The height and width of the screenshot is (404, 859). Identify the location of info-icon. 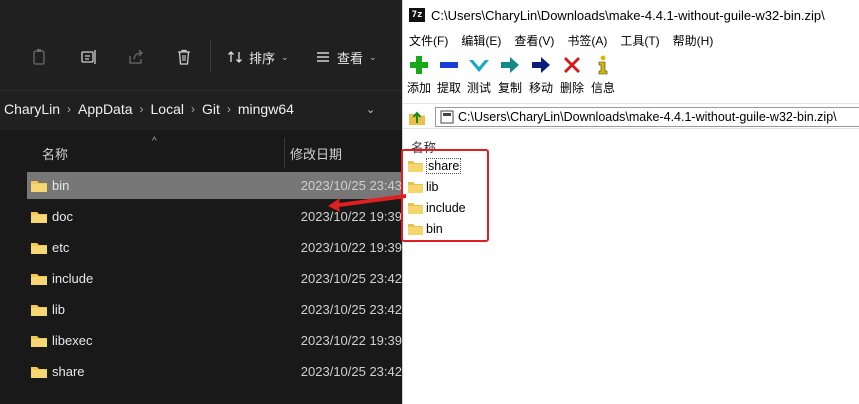
(603, 65).